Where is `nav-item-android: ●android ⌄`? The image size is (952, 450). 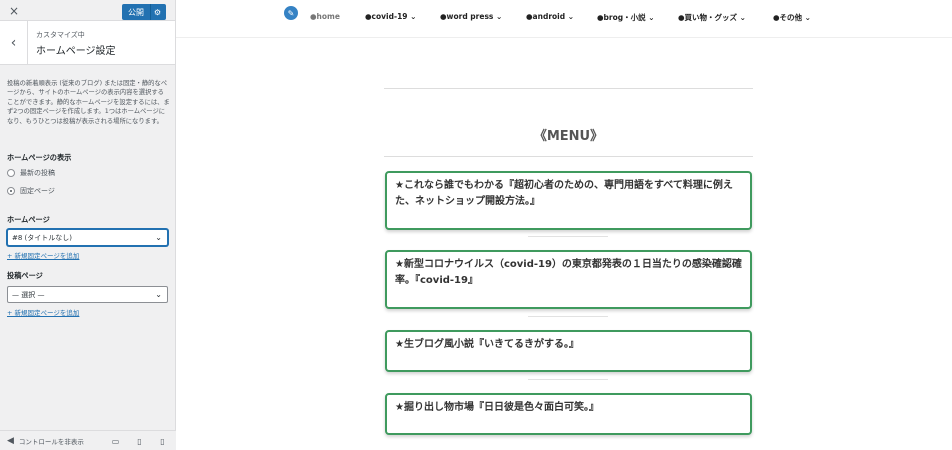
nav-item-android: ●android ⌄ is located at coordinates (550, 16).